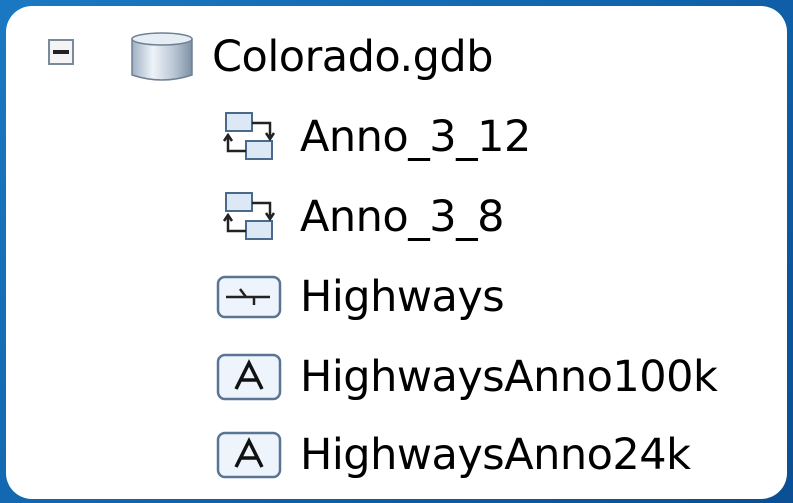 Image resolution: width=793 pixels, height=503 pixels. I want to click on minus-icon, so click(61, 52).